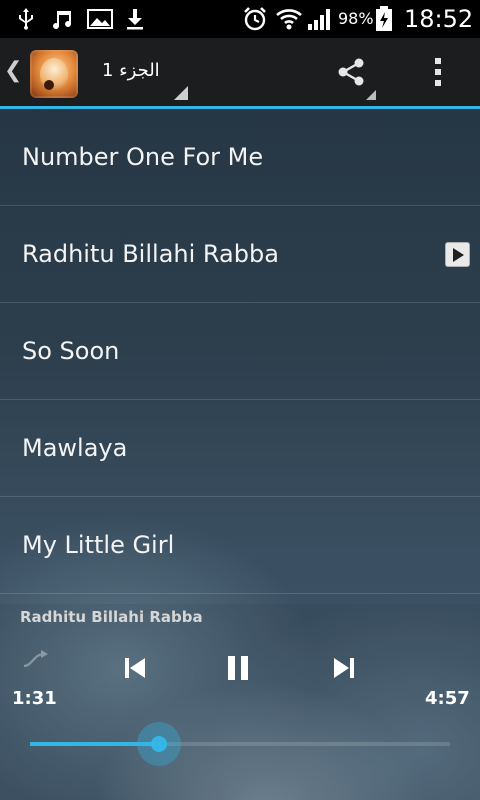 The image size is (480, 800). I want to click on app-logo, so click(54, 74).